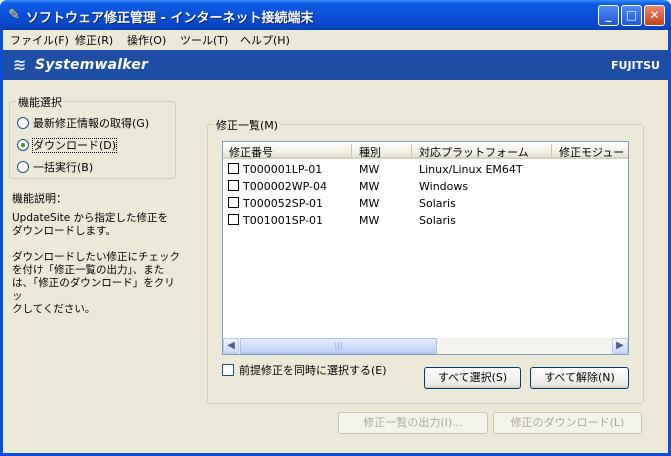  Describe the element at coordinates (204, 40) in the screenshot. I see `menu-tools: ツール(T)` at that location.